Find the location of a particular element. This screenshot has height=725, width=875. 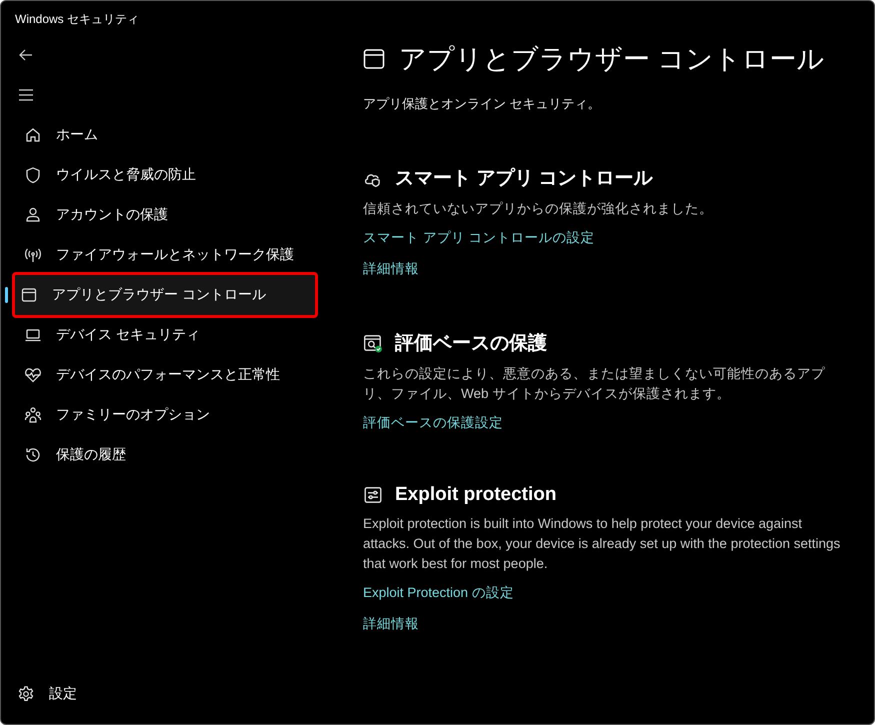

sidebar-item: ウイルスと脅威の防止 is located at coordinates (165, 175).